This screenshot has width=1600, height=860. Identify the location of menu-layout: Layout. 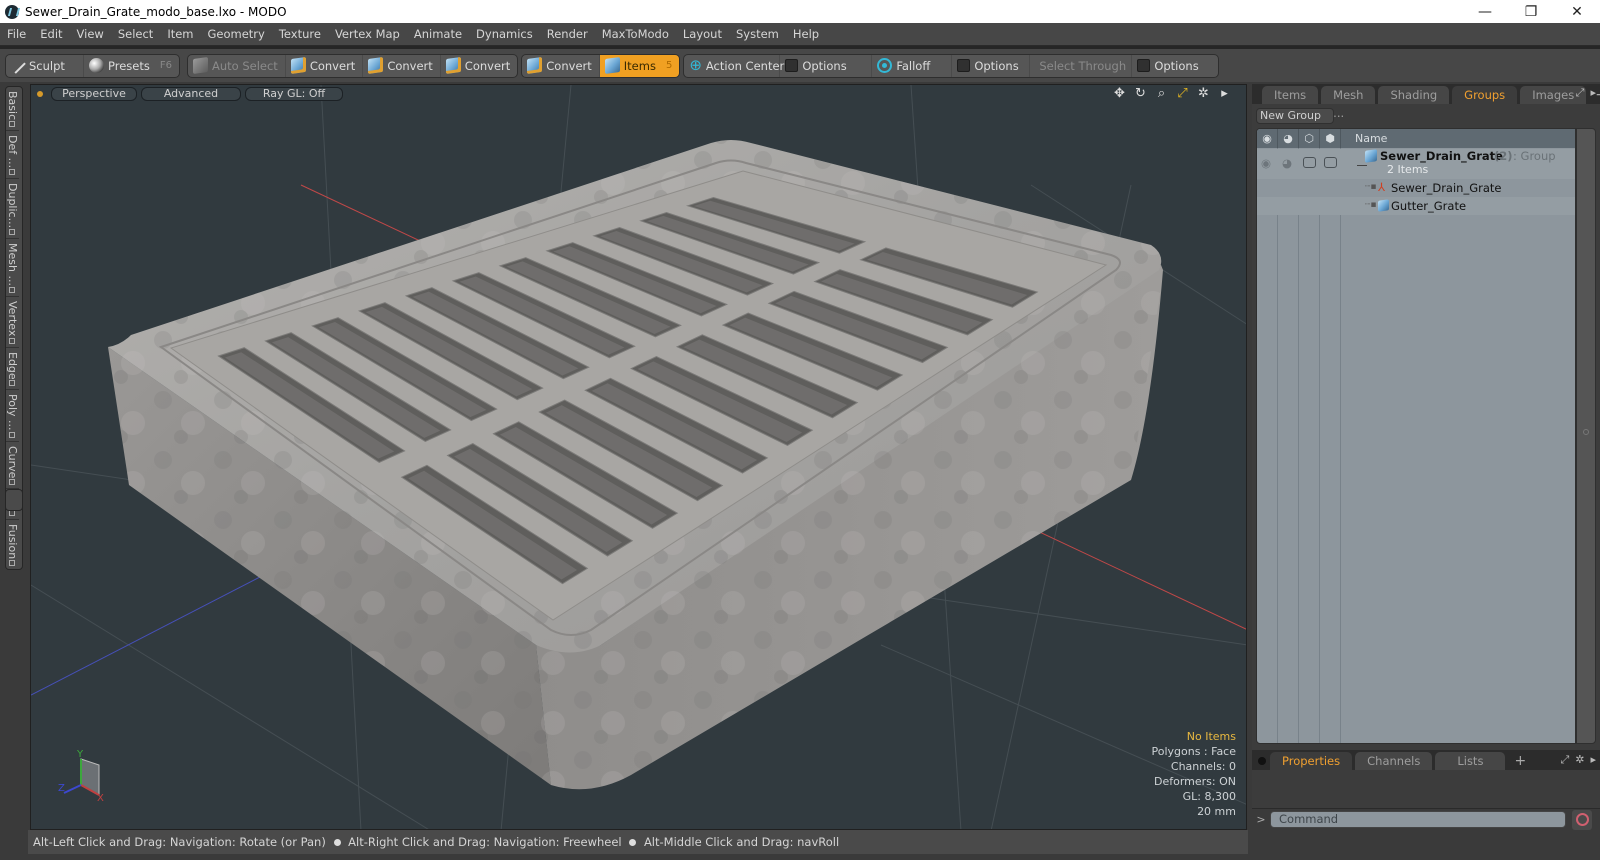
(702, 34).